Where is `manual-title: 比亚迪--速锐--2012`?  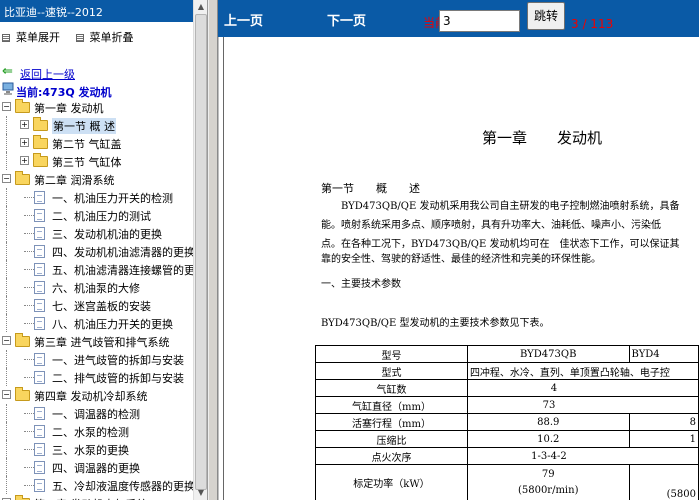
manual-title: 比亚迪--速锐--2012 is located at coordinates (103, 11).